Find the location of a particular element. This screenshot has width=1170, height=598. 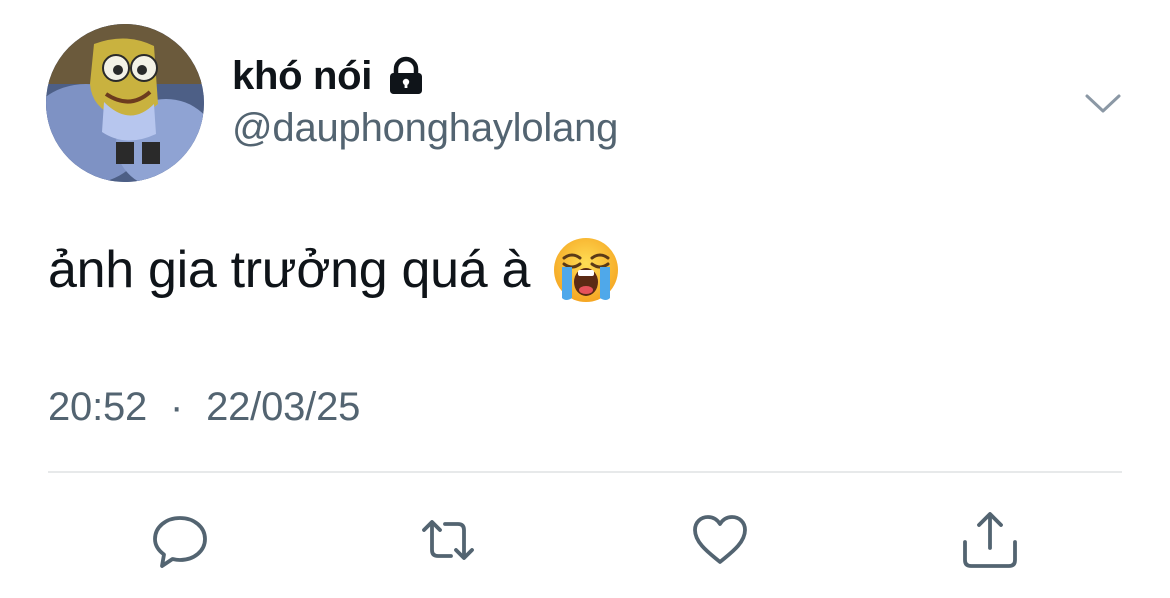

divider is located at coordinates (585, 472).